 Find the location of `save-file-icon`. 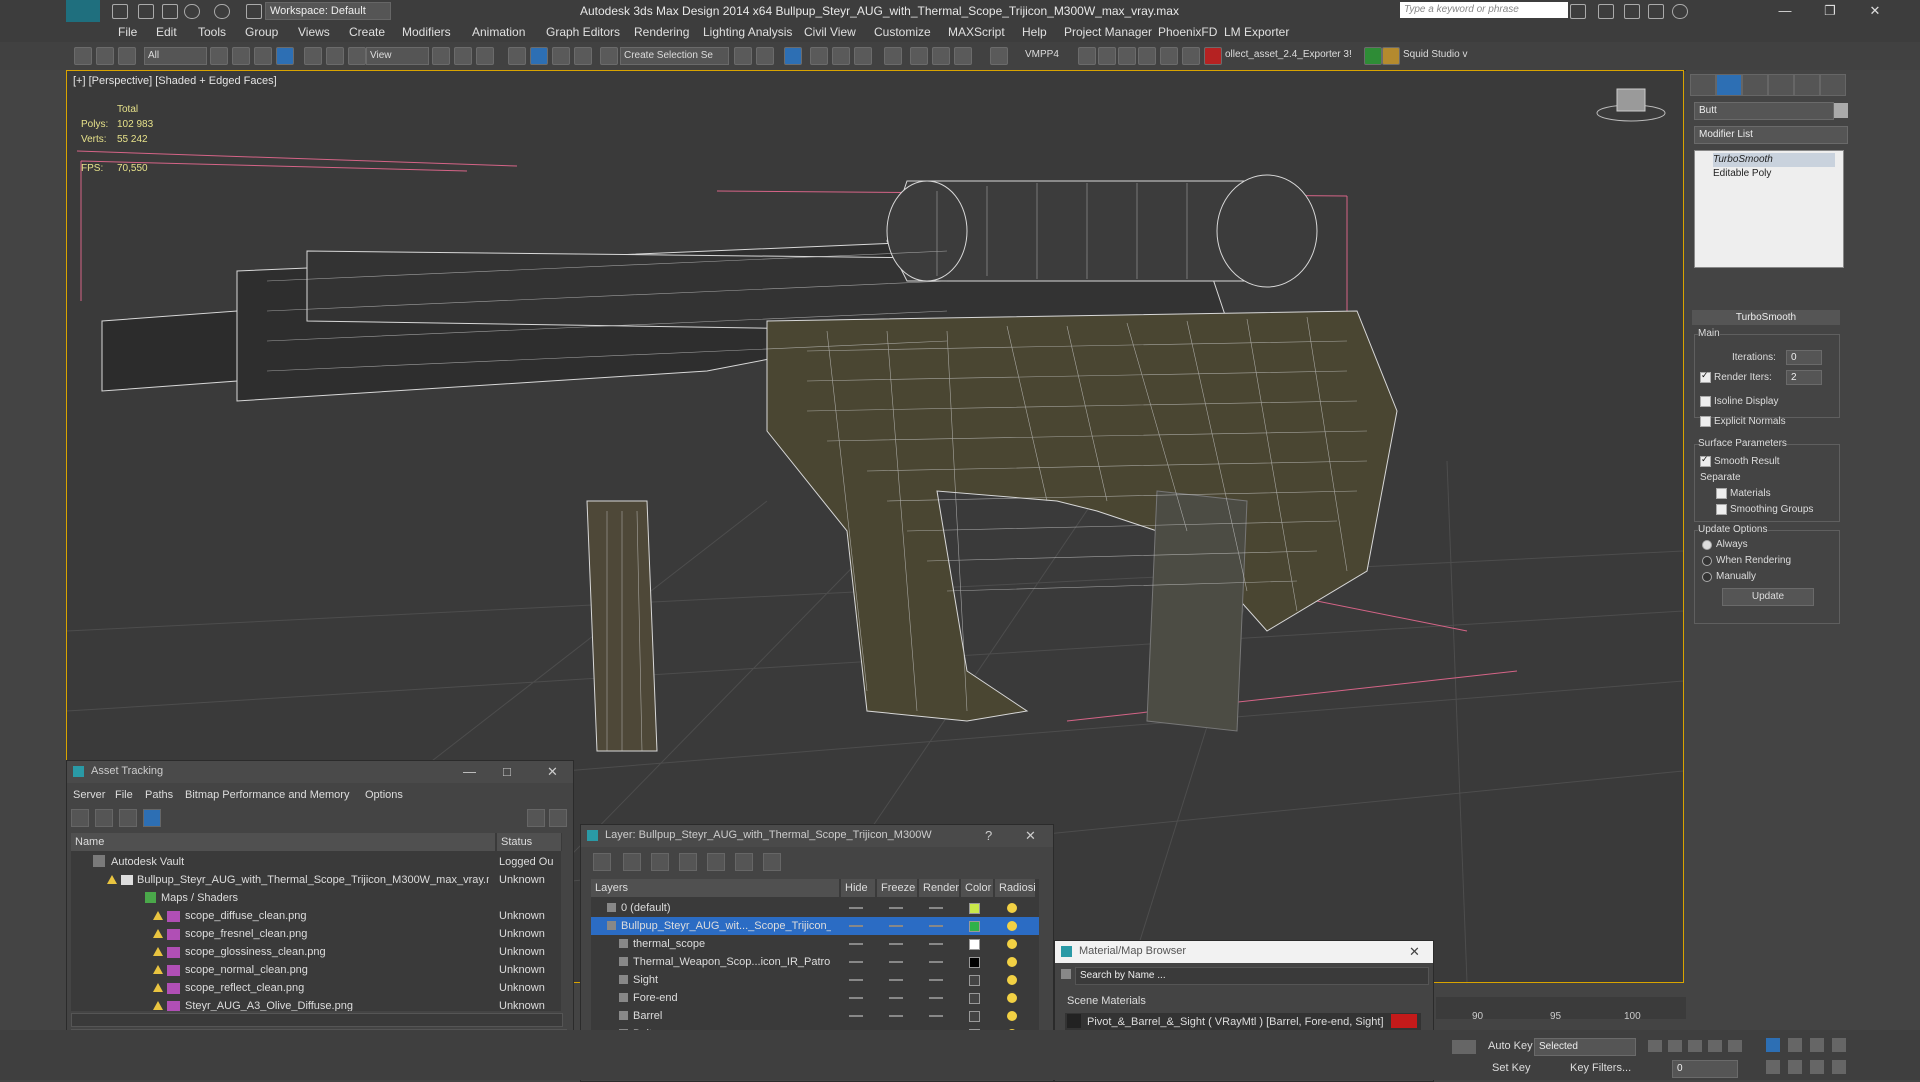

save-file-icon is located at coordinates (170, 11).